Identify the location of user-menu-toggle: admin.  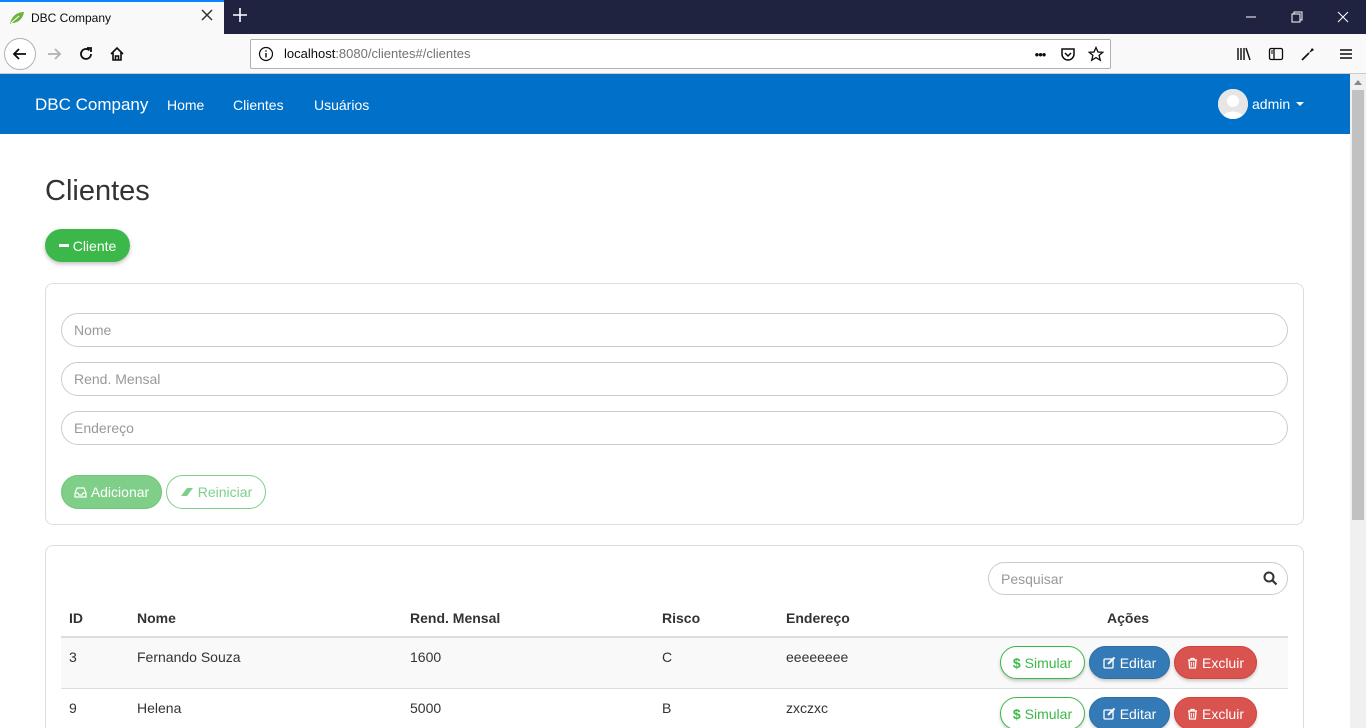
(1278, 104).